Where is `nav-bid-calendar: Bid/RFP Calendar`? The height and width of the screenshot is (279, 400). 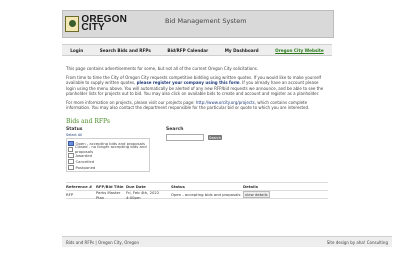
nav-bid-calendar: Bid/RFP Calendar is located at coordinates (187, 50).